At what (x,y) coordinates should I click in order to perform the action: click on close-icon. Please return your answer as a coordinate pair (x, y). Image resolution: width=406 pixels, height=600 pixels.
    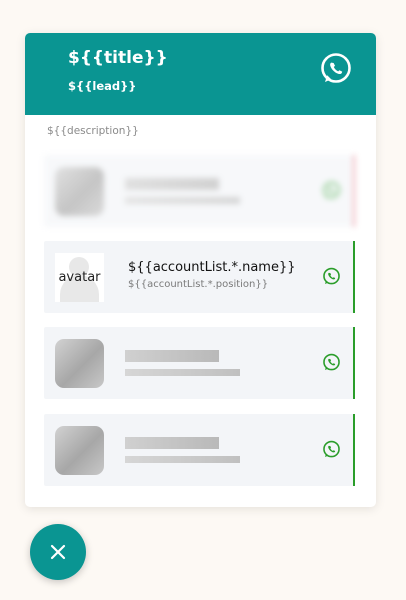
    Looking at the image, I should click on (58, 552).